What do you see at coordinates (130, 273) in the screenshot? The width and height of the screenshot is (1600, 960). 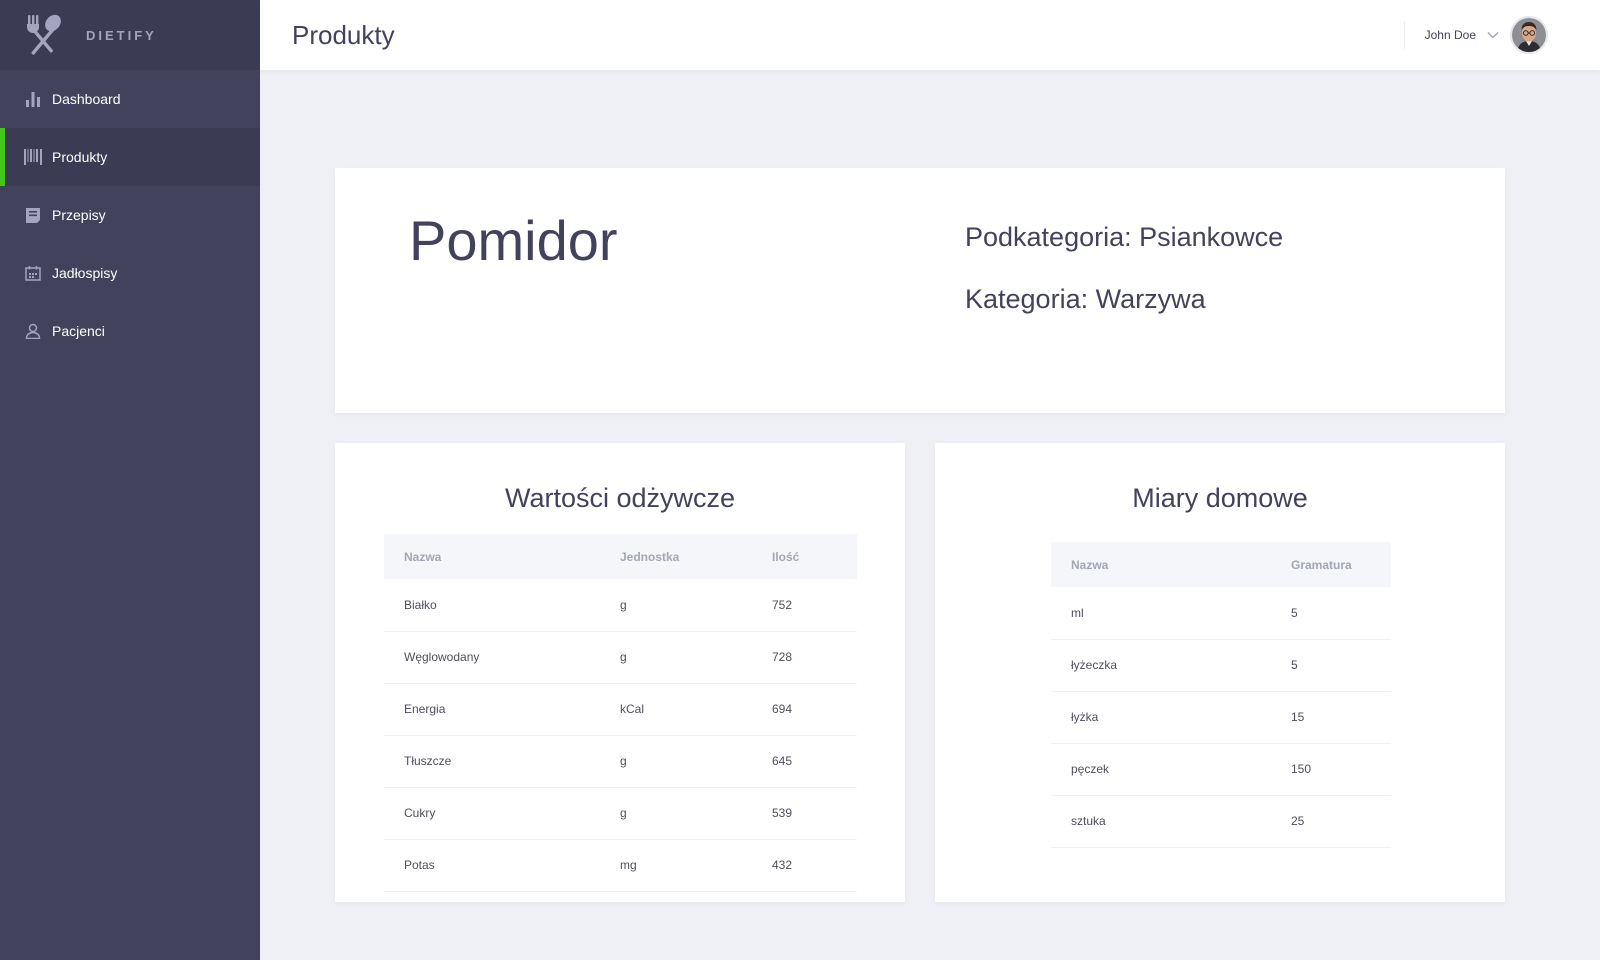 I see `sidebar-item-jadlospisy: Jadłospisy` at bounding box center [130, 273].